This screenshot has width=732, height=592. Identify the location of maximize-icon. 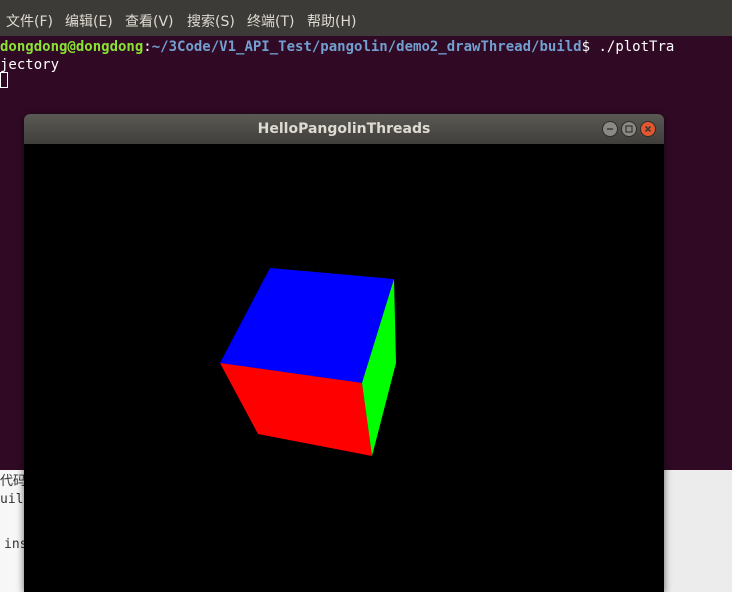
(629, 129).